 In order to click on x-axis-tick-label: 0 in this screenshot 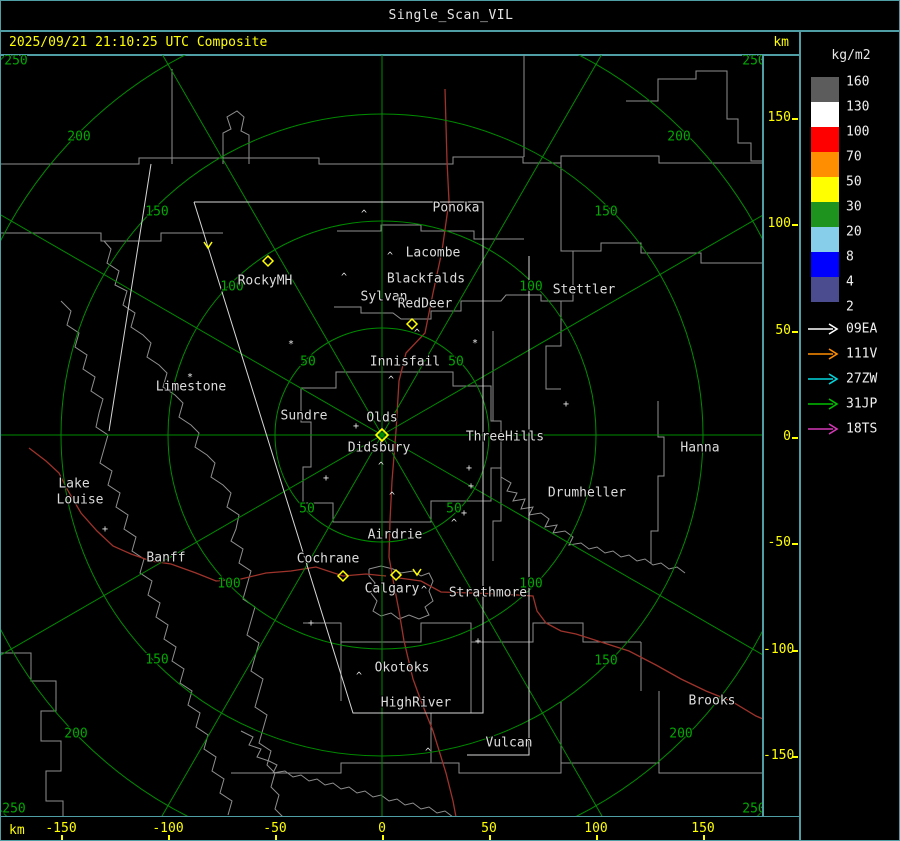, I will do `click(382, 828)`.